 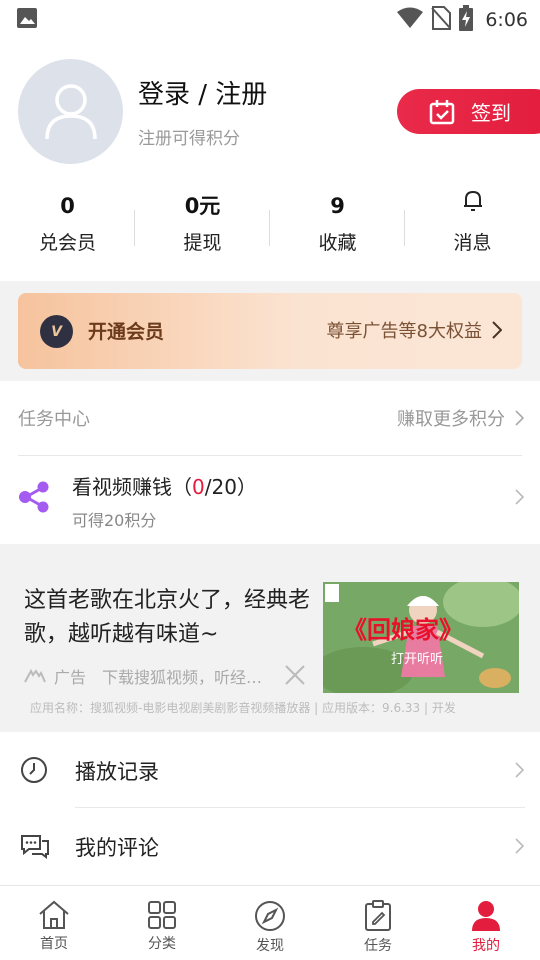 I want to click on vip-promo: 尊享广告等8大权益, so click(x=404, y=331).